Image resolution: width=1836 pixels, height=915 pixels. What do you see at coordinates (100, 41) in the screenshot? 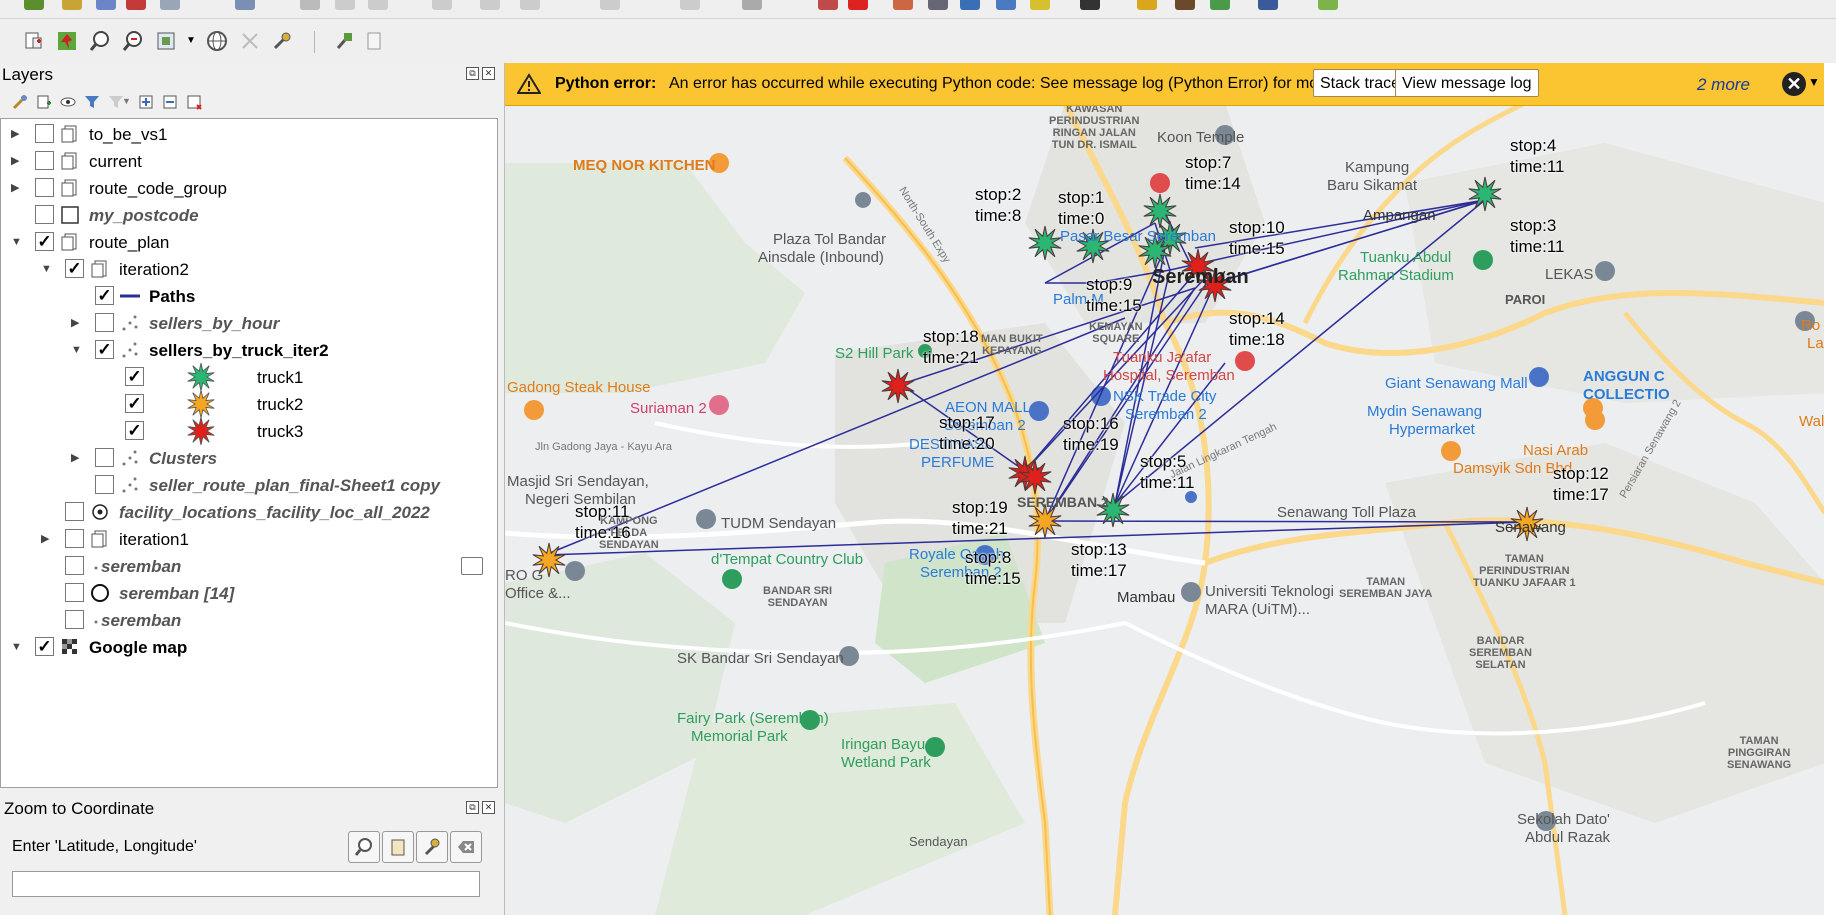
I see `zoom-in-icon` at bounding box center [100, 41].